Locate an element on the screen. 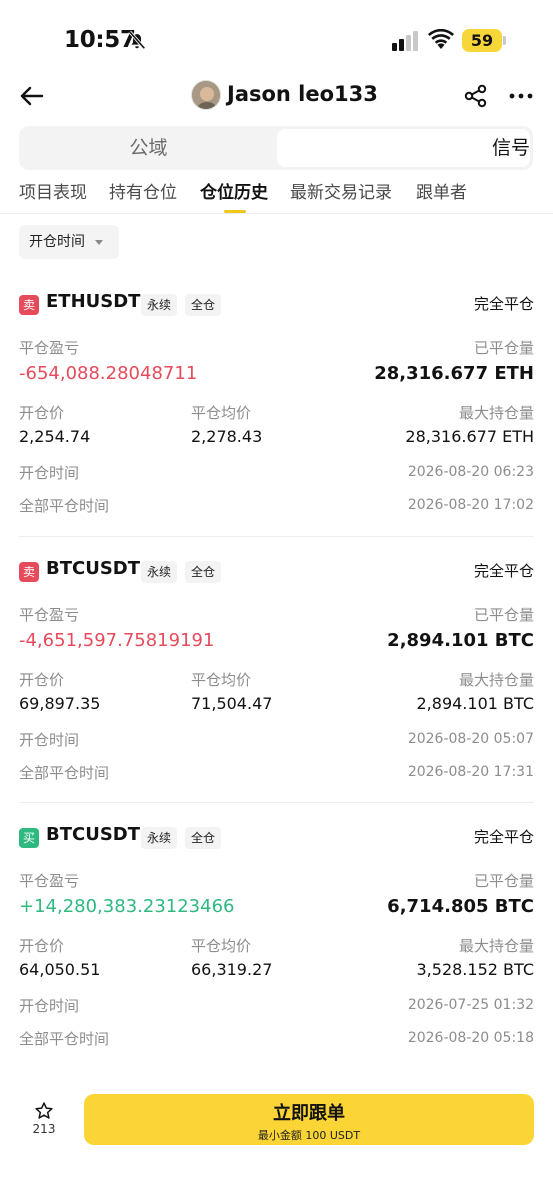 This screenshot has width=553, height=1200. full-close-time-value: 2026-08-20 05:18 is located at coordinates (470, 1038).